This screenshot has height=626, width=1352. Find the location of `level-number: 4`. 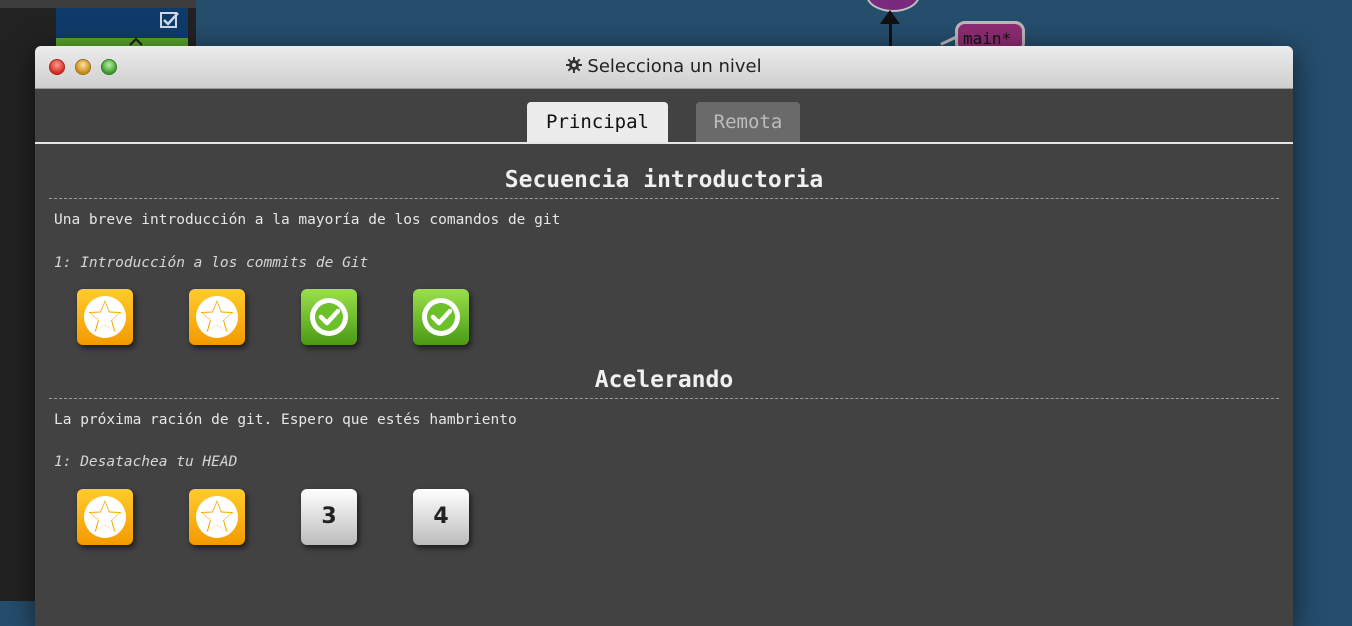

level-number: 4 is located at coordinates (441, 516).